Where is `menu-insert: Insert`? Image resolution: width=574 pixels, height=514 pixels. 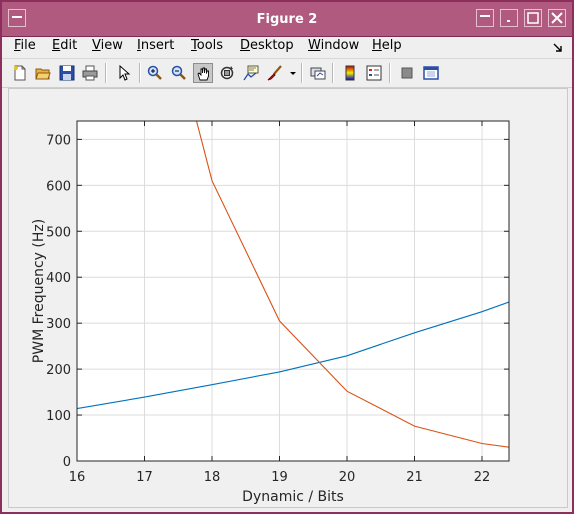
menu-insert: Insert is located at coordinates (155, 46).